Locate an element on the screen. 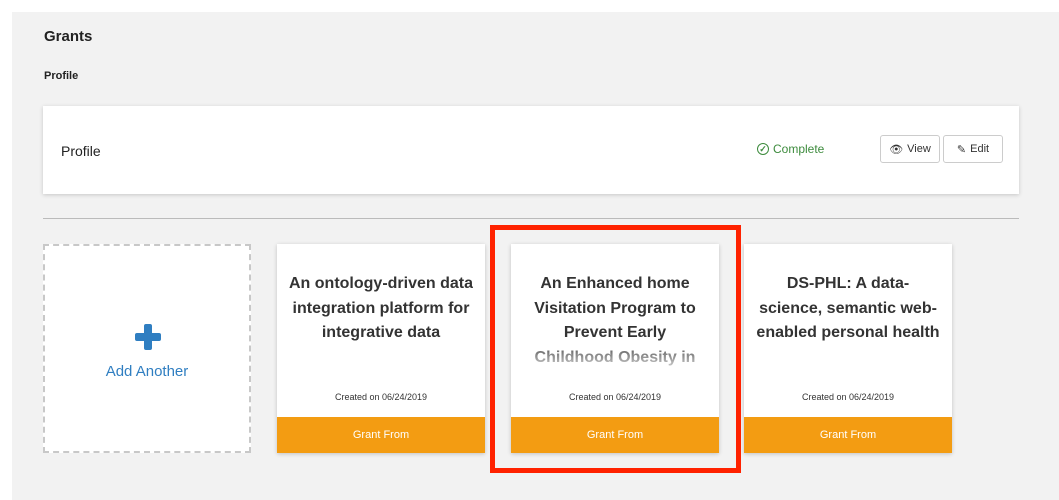 This screenshot has width=1059, height=500. add-another-card: Add Another is located at coordinates (147, 348).